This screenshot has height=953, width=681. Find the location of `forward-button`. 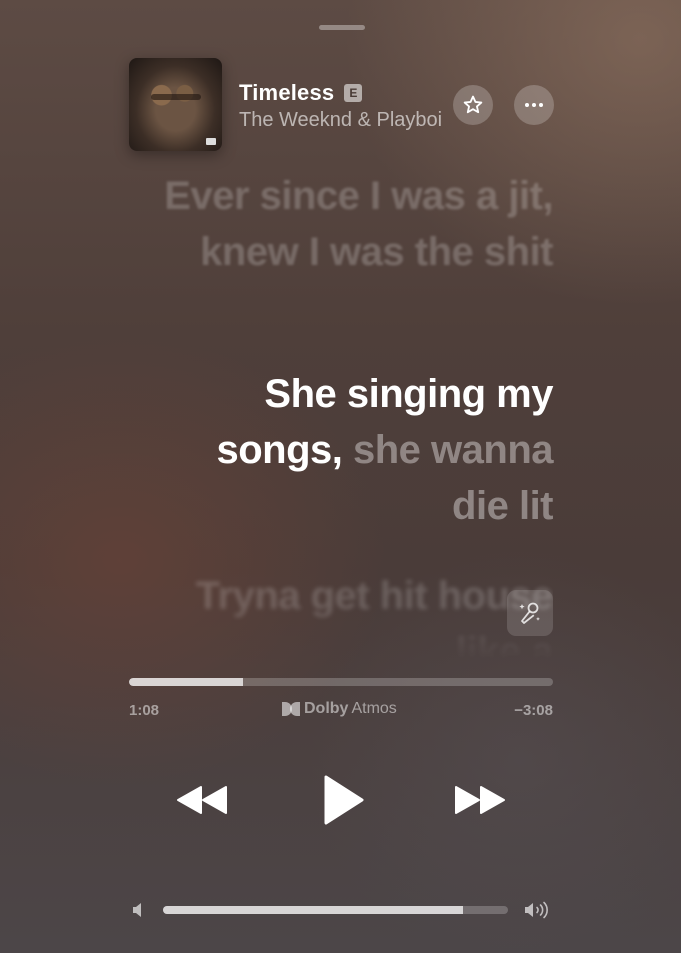

forward-button is located at coordinates (480, 800).